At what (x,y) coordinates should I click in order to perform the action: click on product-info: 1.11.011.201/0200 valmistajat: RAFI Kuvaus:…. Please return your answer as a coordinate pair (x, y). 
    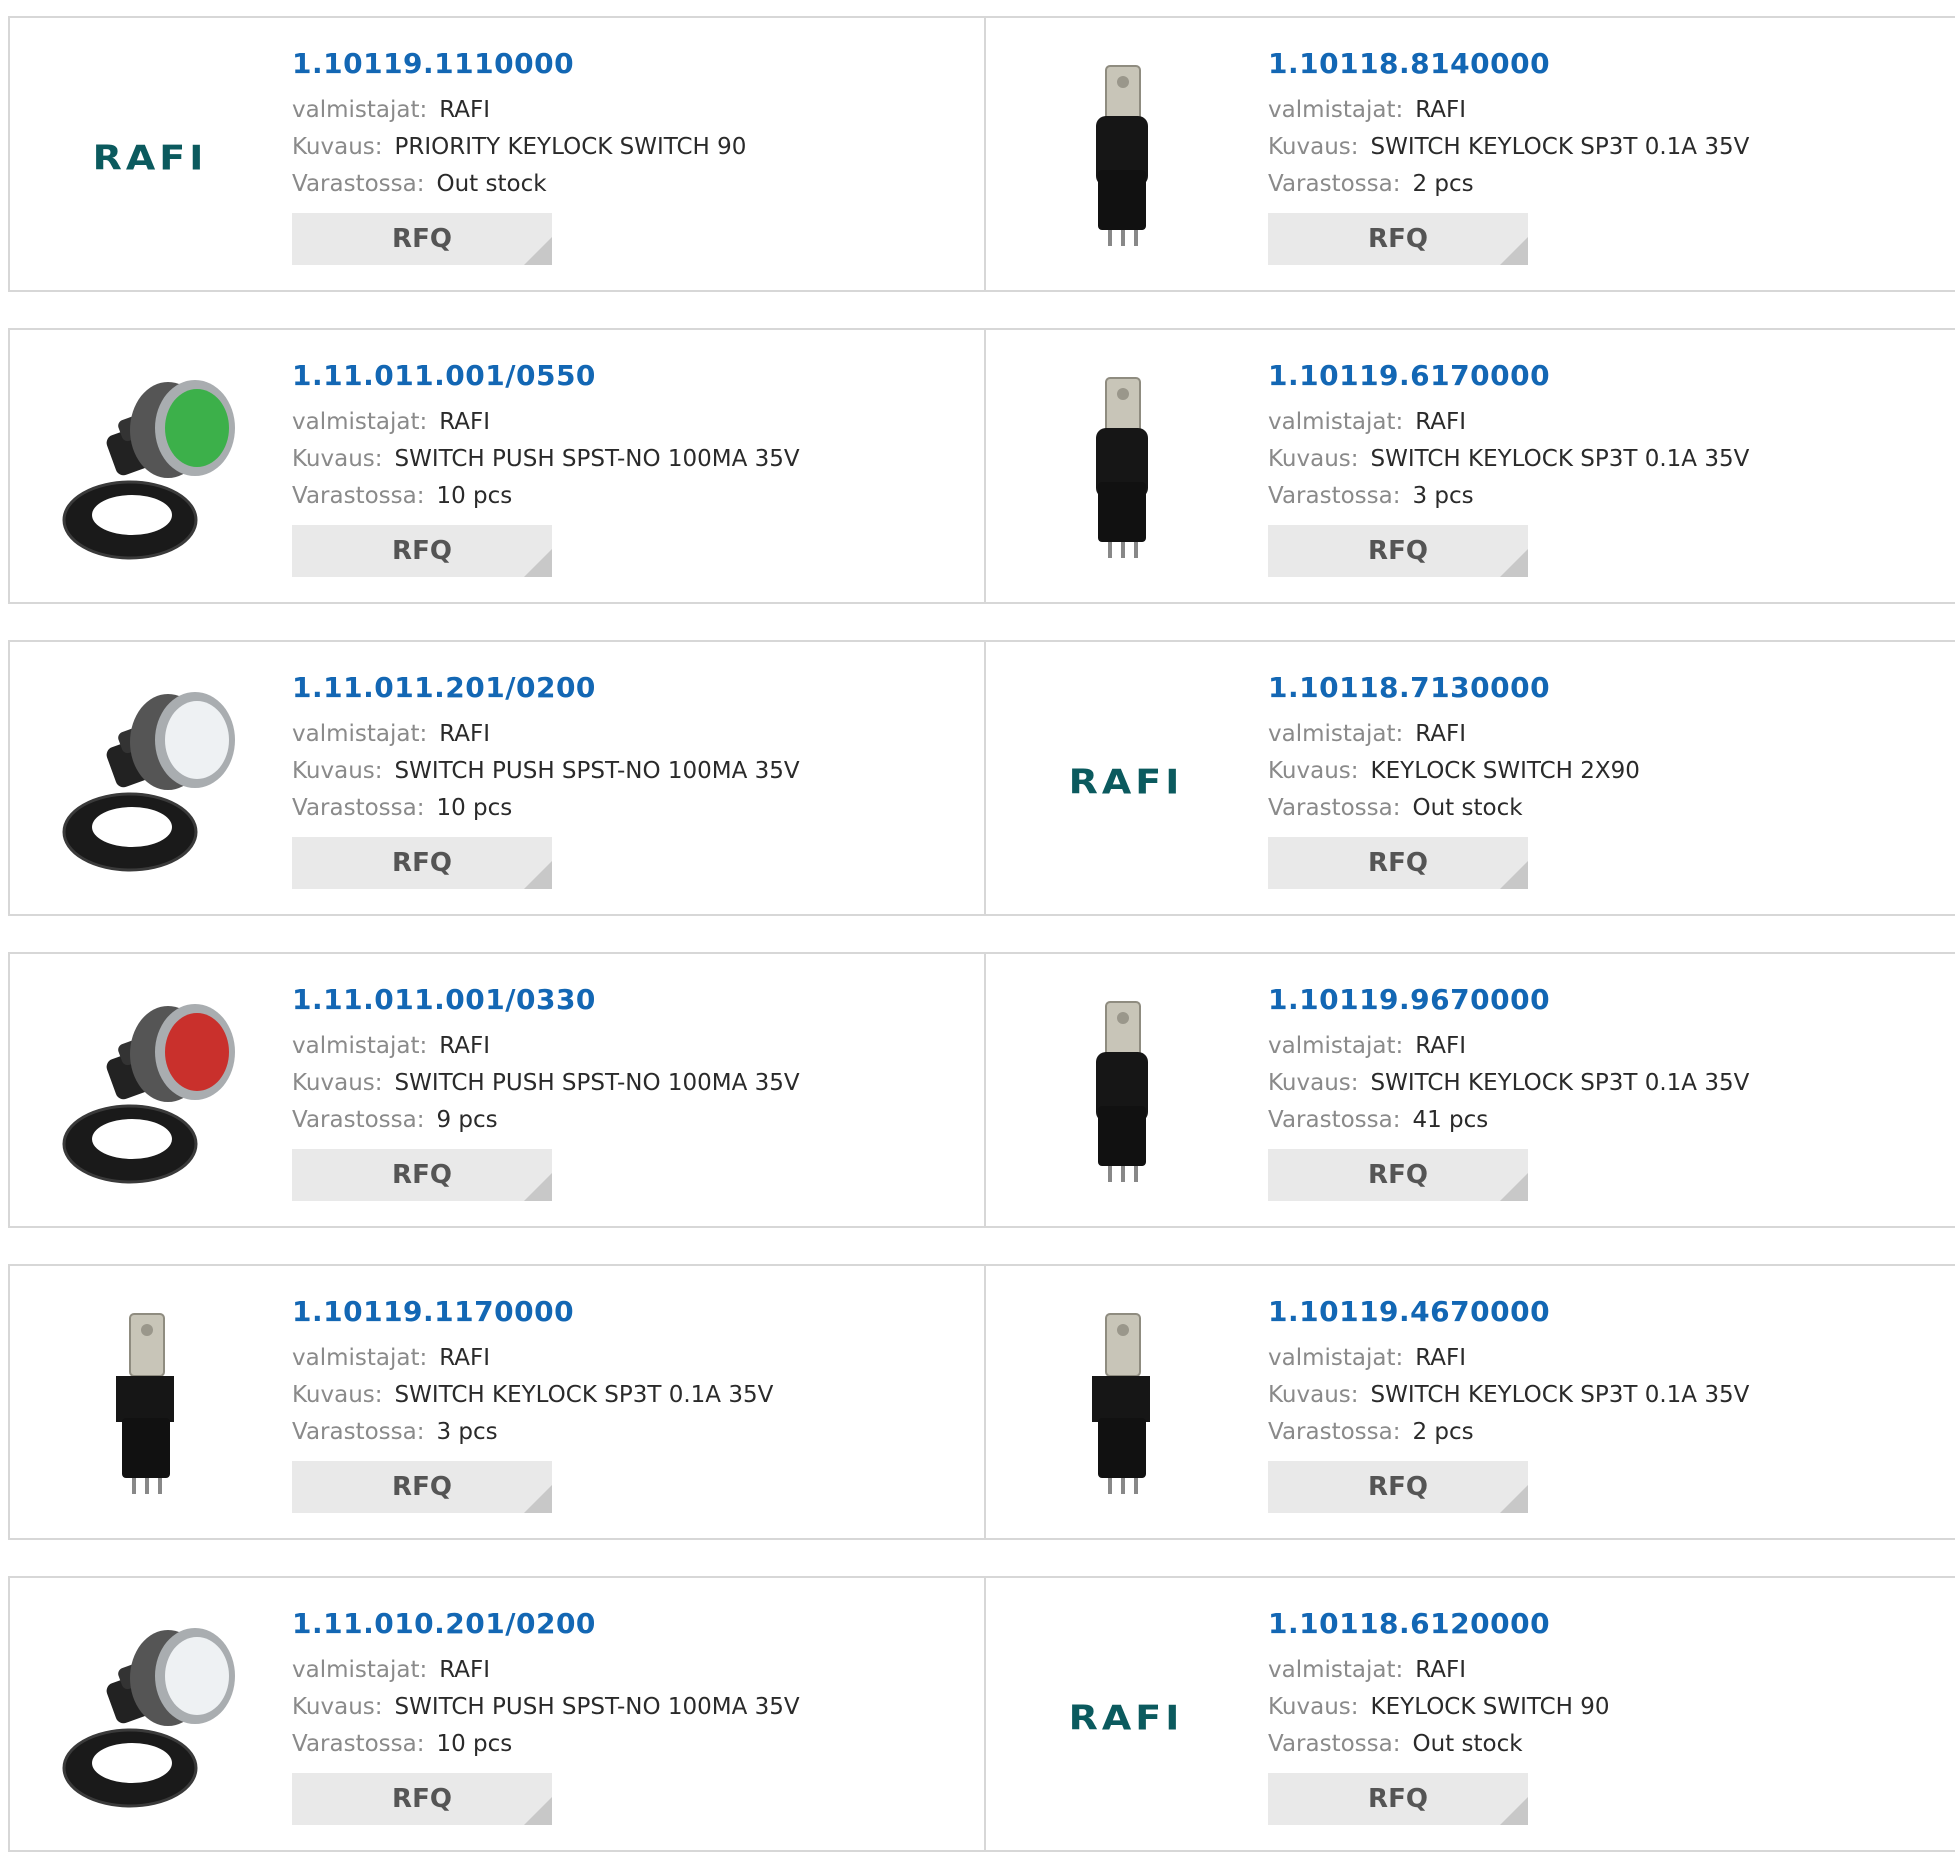
    Looking at the image, I should click on (546, 779).